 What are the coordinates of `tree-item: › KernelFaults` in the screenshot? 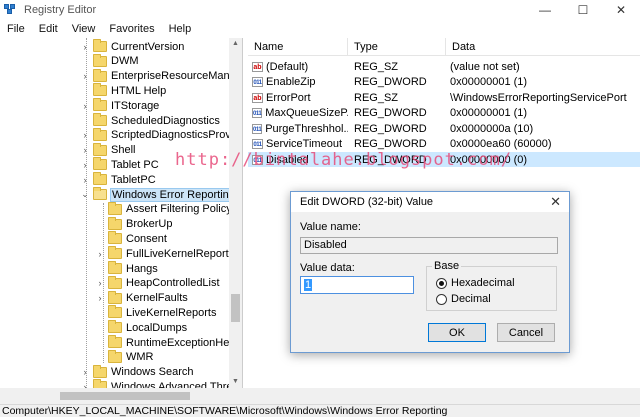 It's located at (141, 298).